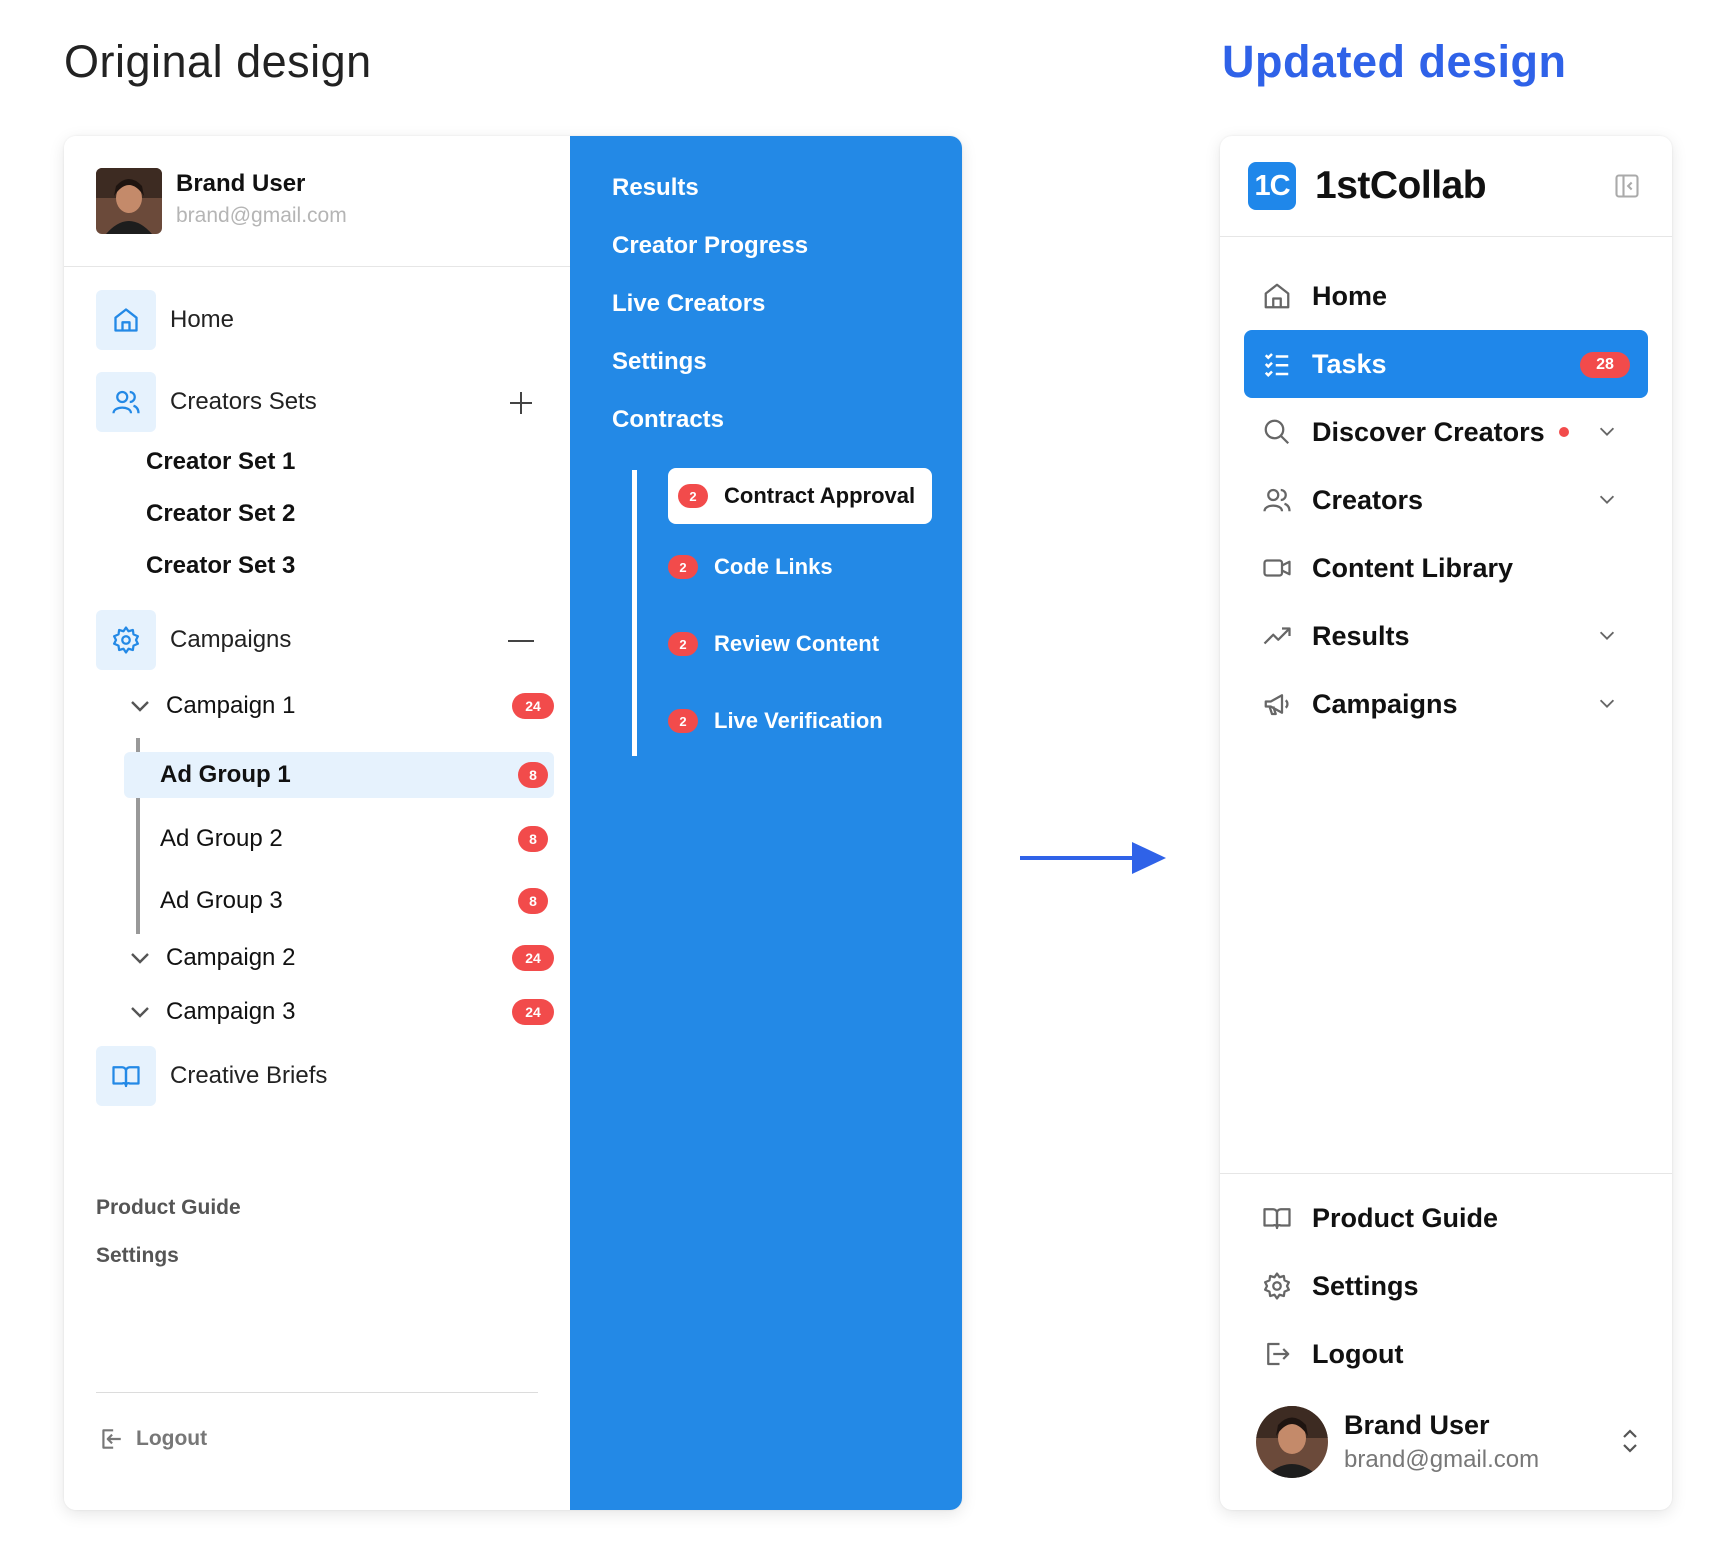  Describe the element at coordinates (521, 403) in the screenshot. I see `plus-icon` at that location.